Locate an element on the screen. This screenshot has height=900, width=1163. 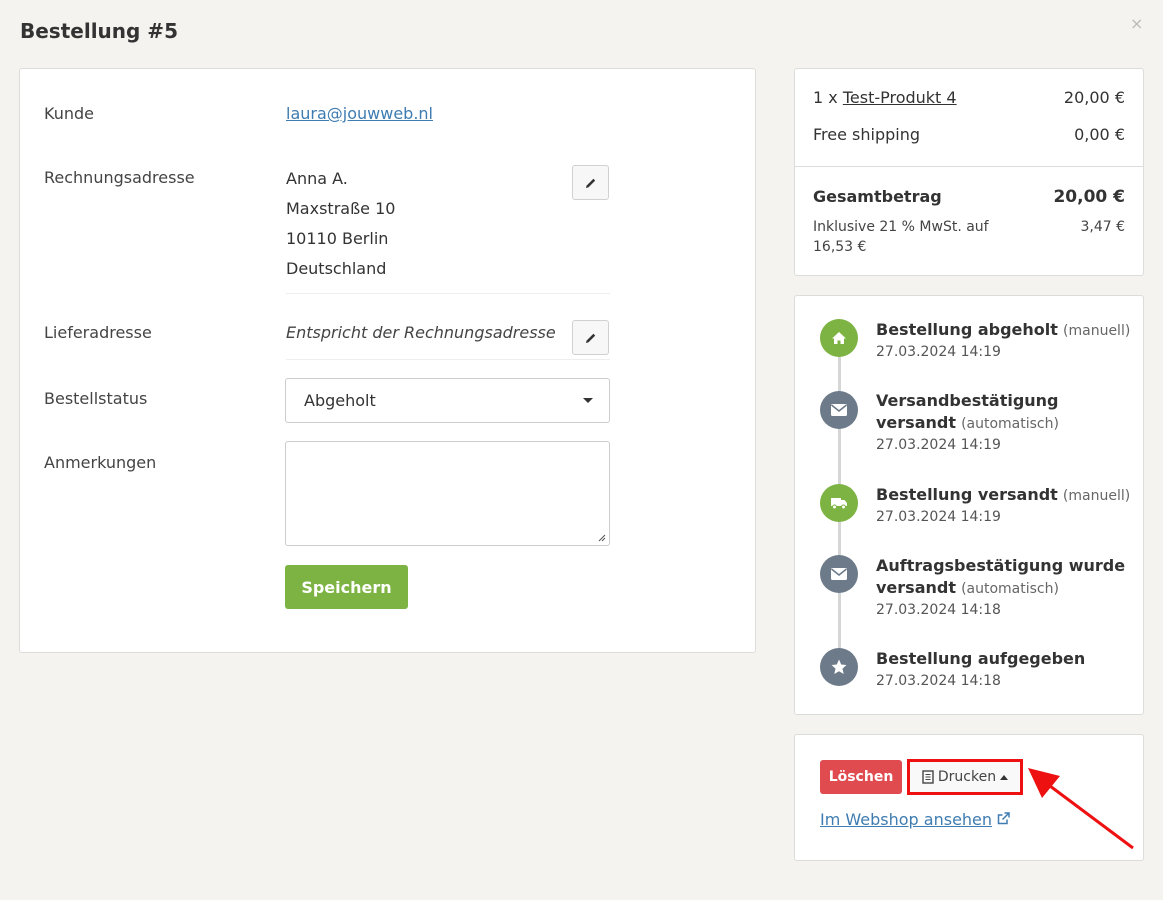
truck-icon is located at coordinates (839, 503).